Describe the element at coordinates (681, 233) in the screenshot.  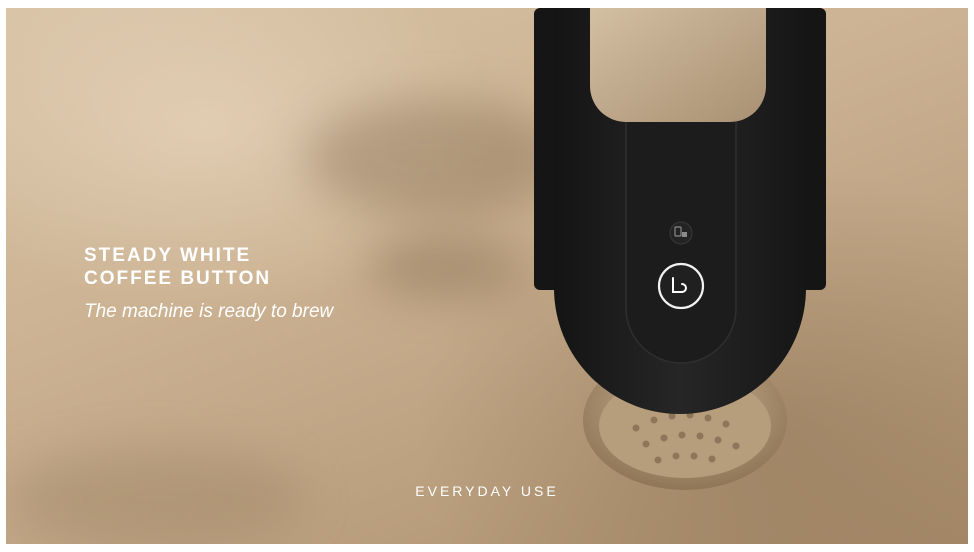
I see `milk-frother-icon` at that location.